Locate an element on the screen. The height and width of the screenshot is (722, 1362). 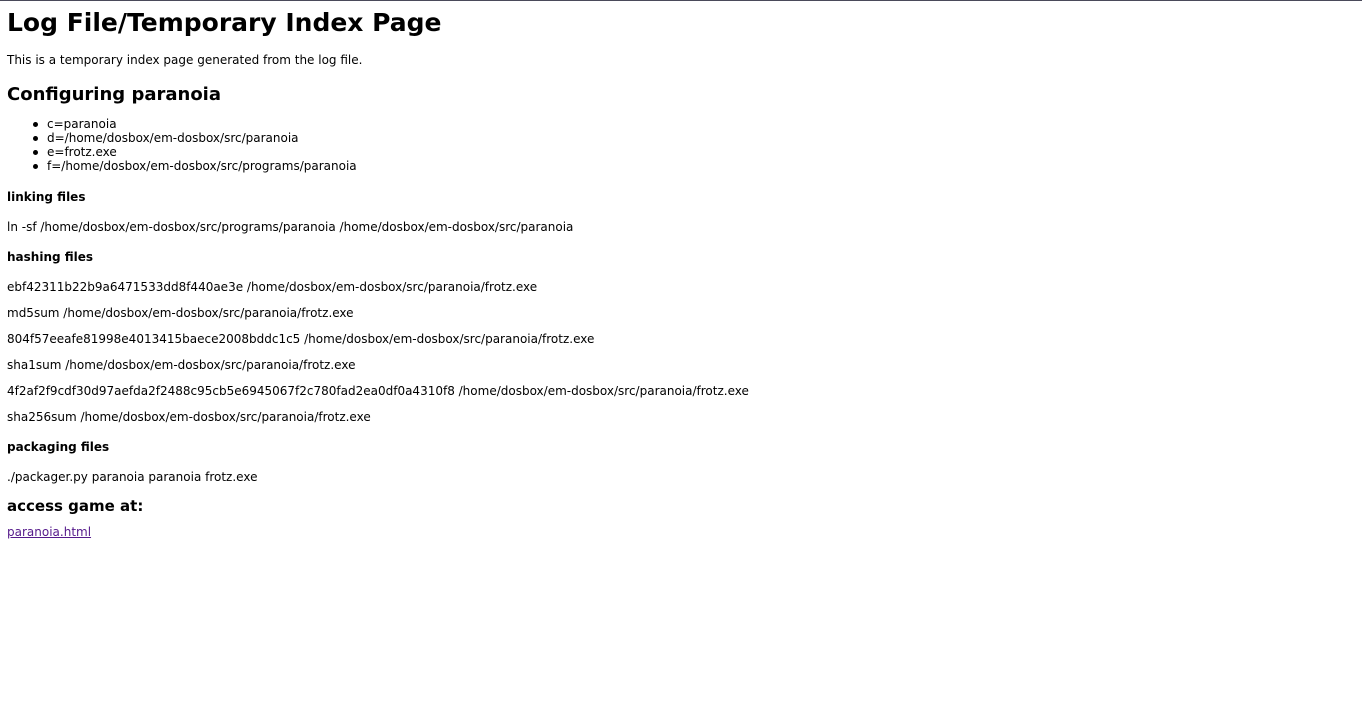
game-link: paranoia.html is located at coordinates (49, 532).